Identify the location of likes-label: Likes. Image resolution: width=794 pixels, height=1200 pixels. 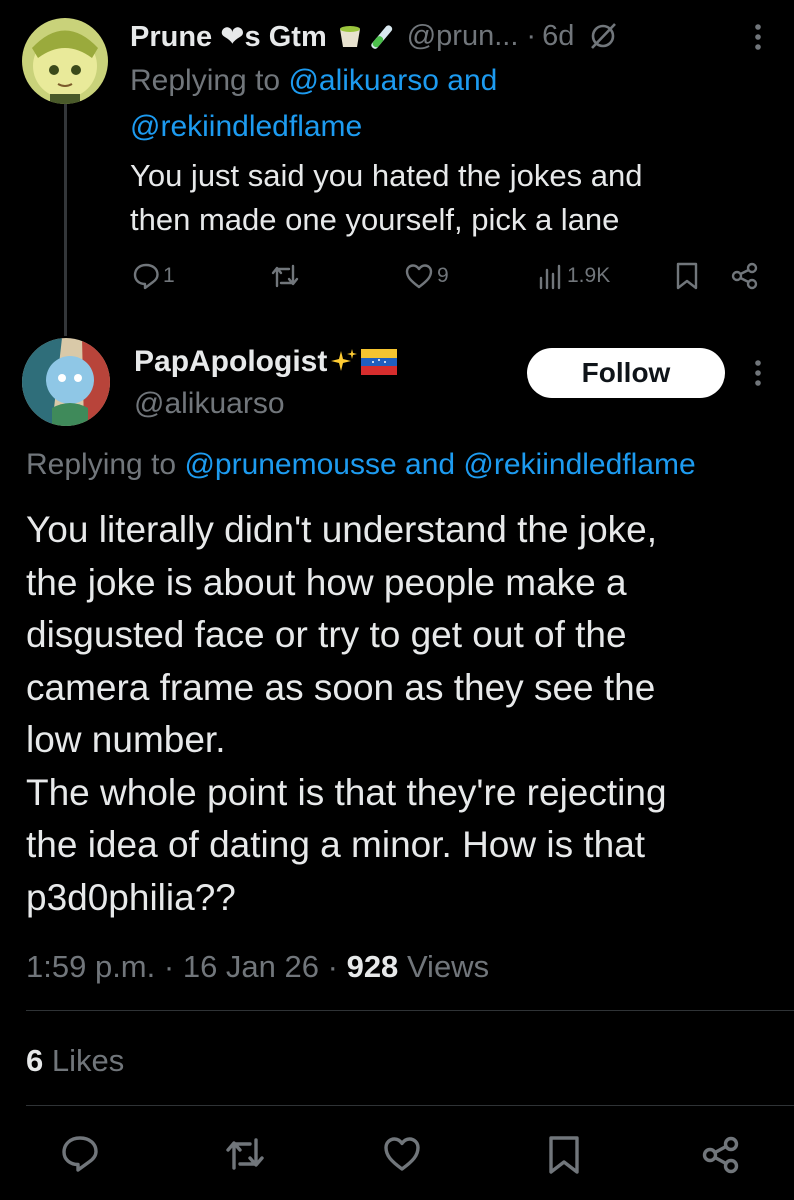
(88, 1060).